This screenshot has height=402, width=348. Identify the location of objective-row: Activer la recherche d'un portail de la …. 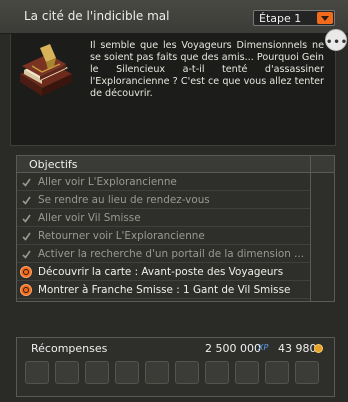
(163, 254).